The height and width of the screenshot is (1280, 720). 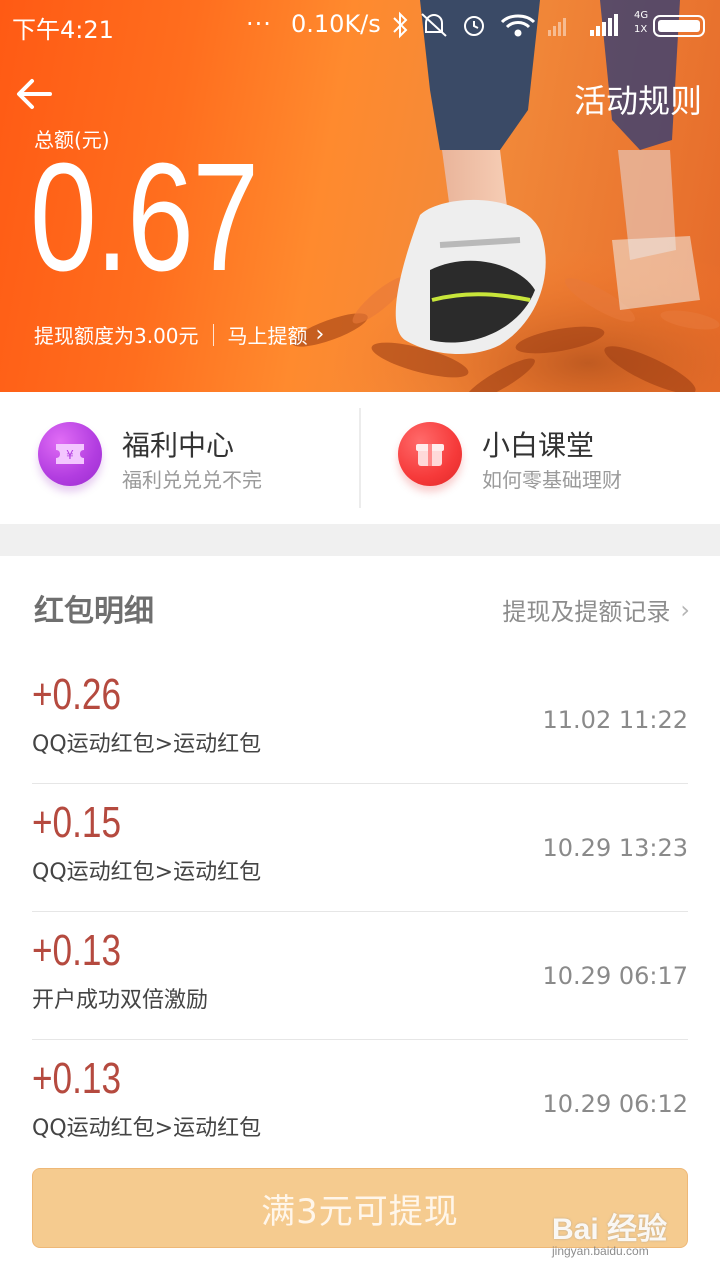 What do you see at coordinates (94, 611) in the screenshot?
I see `section-title: 红包明细` at bounding box center [94, 611].